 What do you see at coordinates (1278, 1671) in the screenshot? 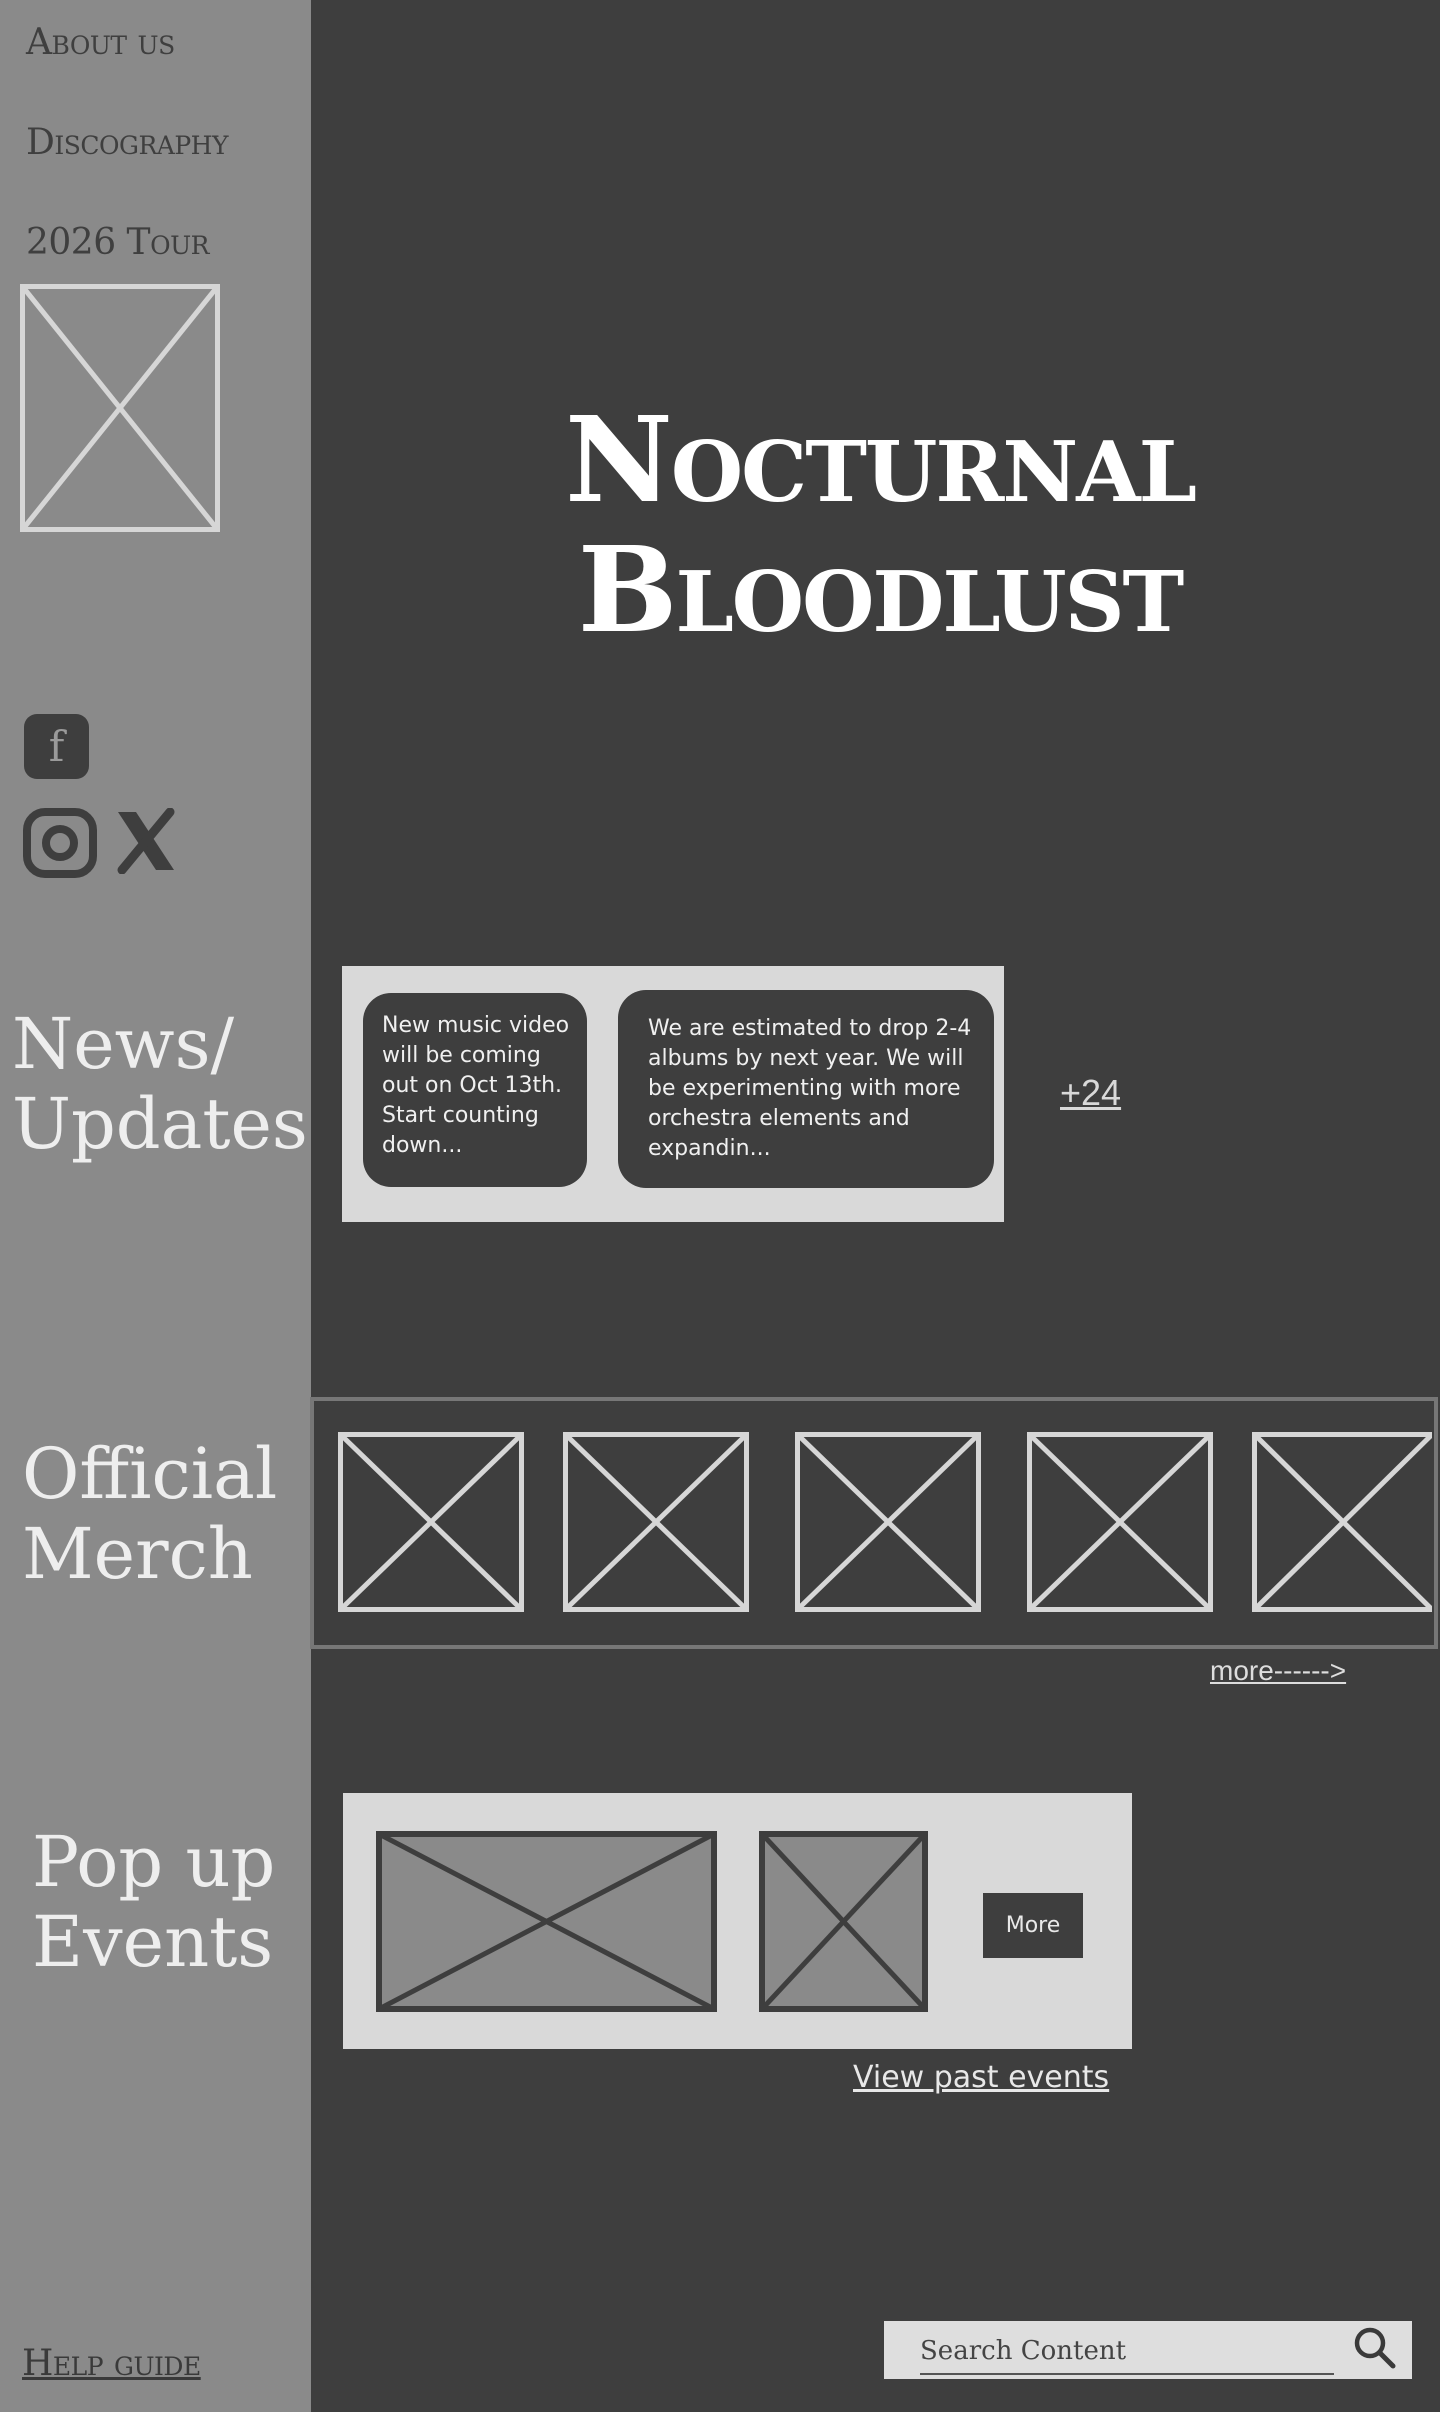
I see `merch-more-link: more------>` at bounding box center [1278, 1671].